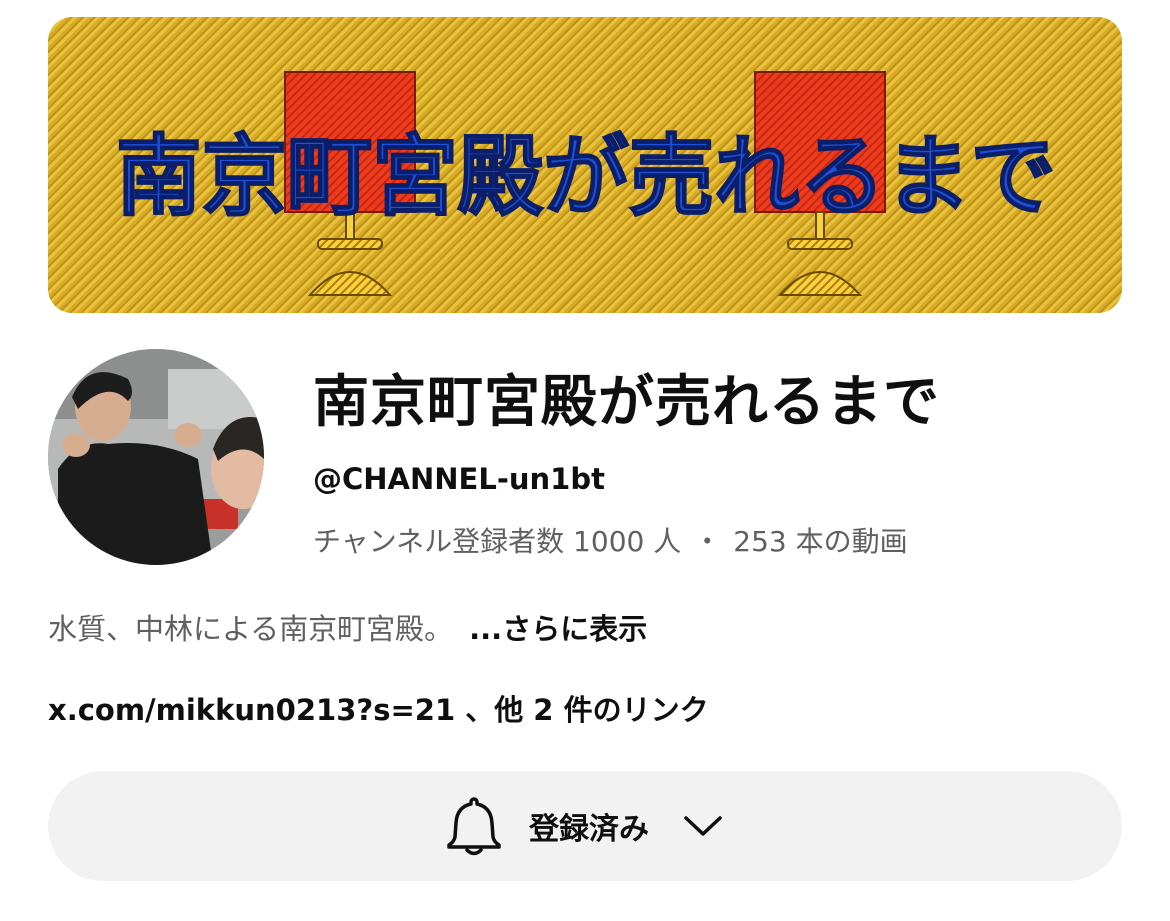 This screenshot has width=1170, height=921. Describe the element at coordinates (586, 176) in the screenshot. I see `banner-title: 南京町宮殿が売れるまで` at that location.